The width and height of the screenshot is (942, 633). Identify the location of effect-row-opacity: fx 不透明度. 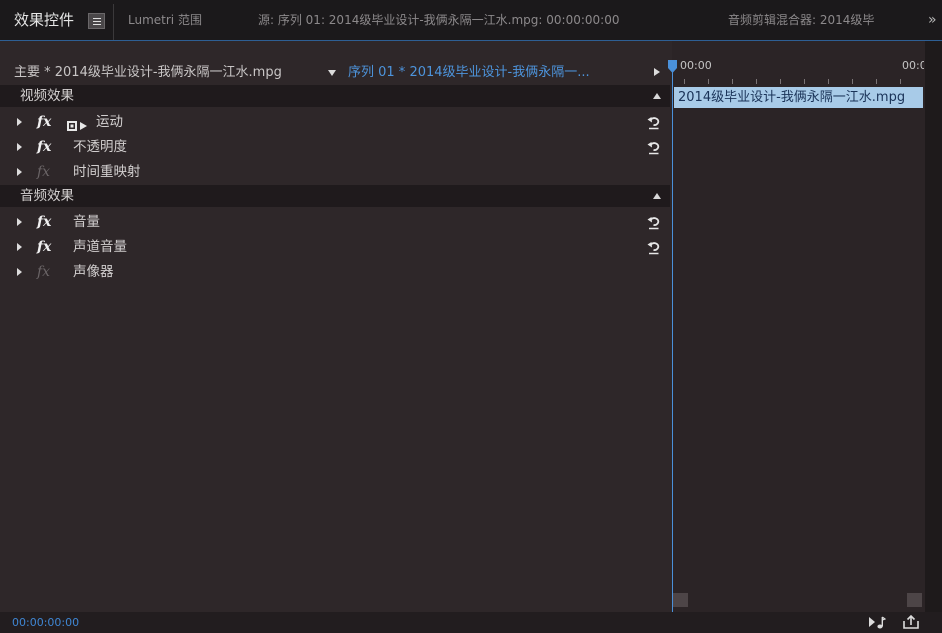
(335, 147).